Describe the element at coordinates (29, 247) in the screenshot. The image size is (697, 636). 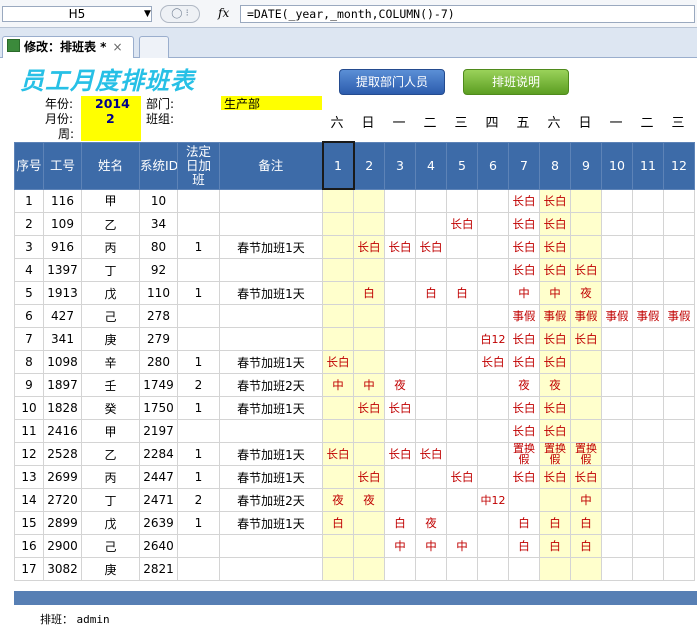
I see `row-no-cell: 3` at that location.